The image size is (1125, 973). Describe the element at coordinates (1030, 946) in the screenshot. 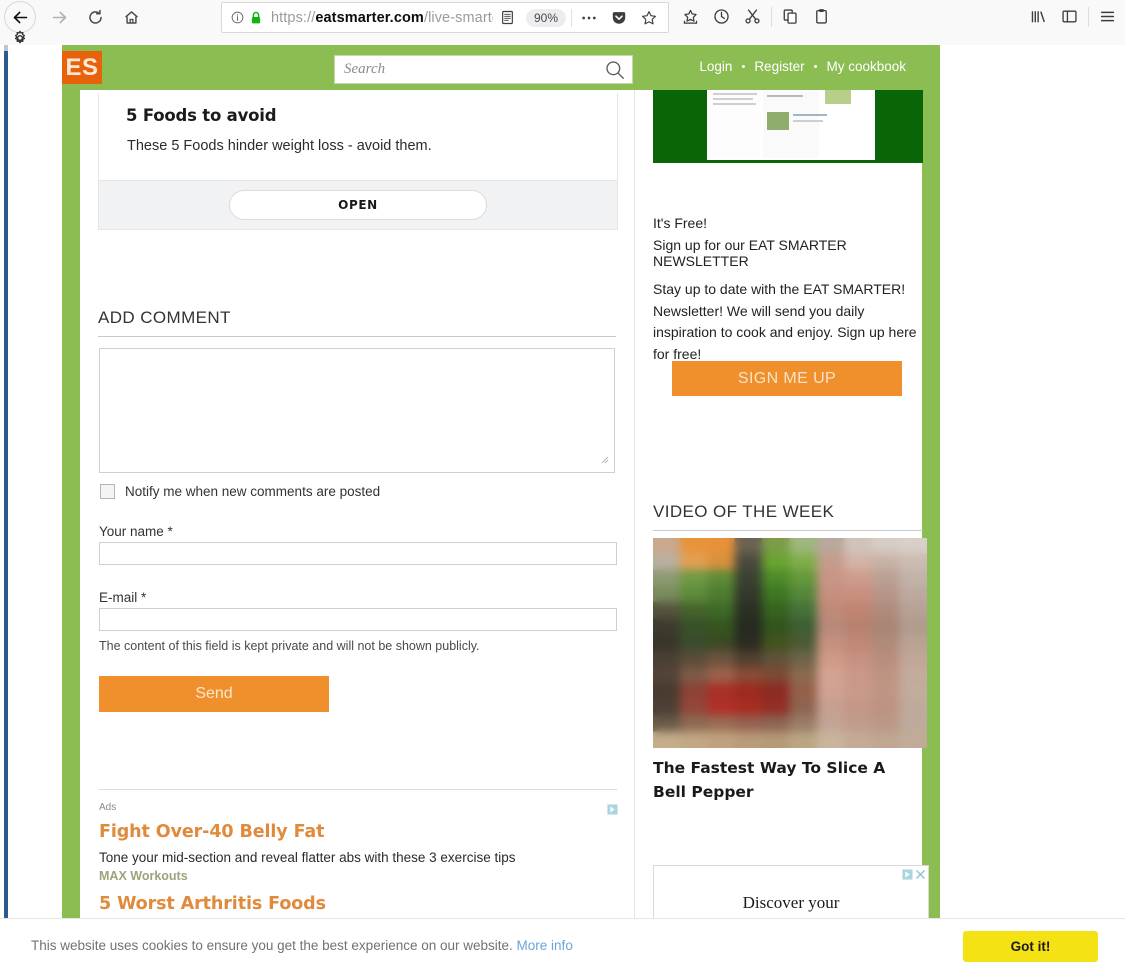

I see `cookie-accept-button: Got it!` at that location.